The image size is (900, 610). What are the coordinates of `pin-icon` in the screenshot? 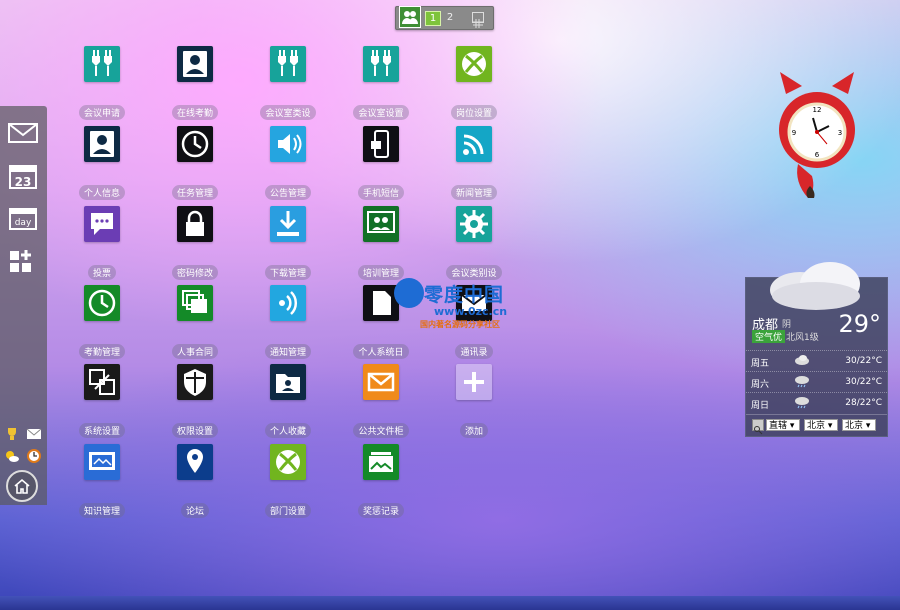 It's located at (195, 462).